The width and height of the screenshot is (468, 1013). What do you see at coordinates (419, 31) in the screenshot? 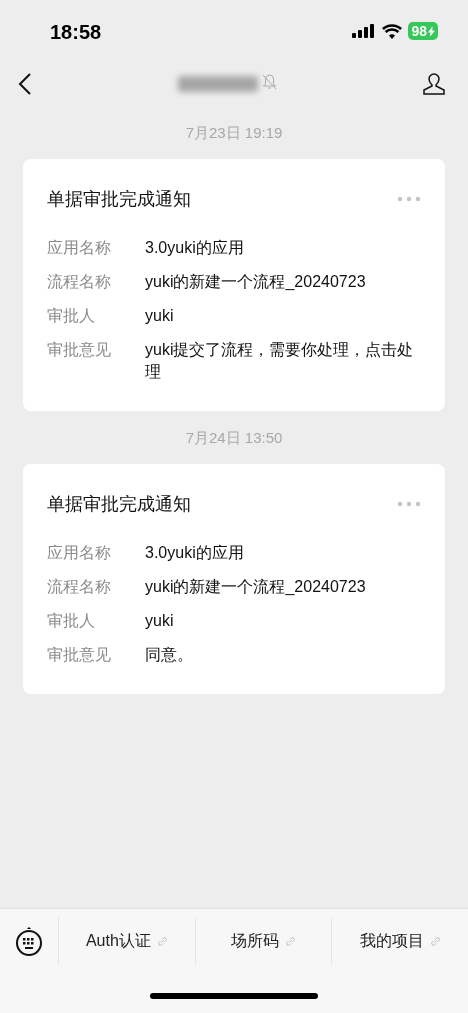
I see `battery-level: 98` at bounding box center [419, 31].